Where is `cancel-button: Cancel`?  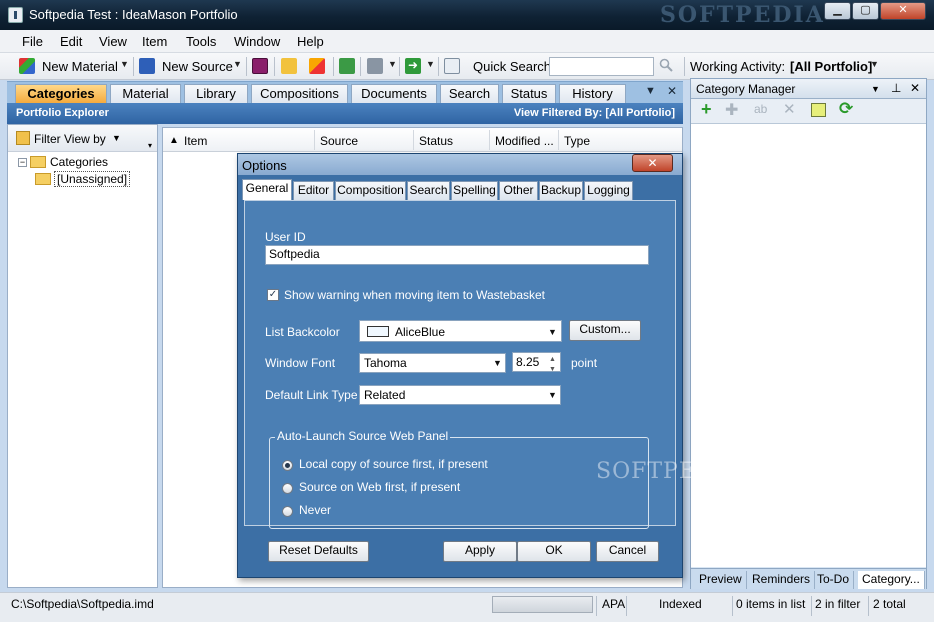 cancel-button: Cancel is located at coordinates (627, 551).